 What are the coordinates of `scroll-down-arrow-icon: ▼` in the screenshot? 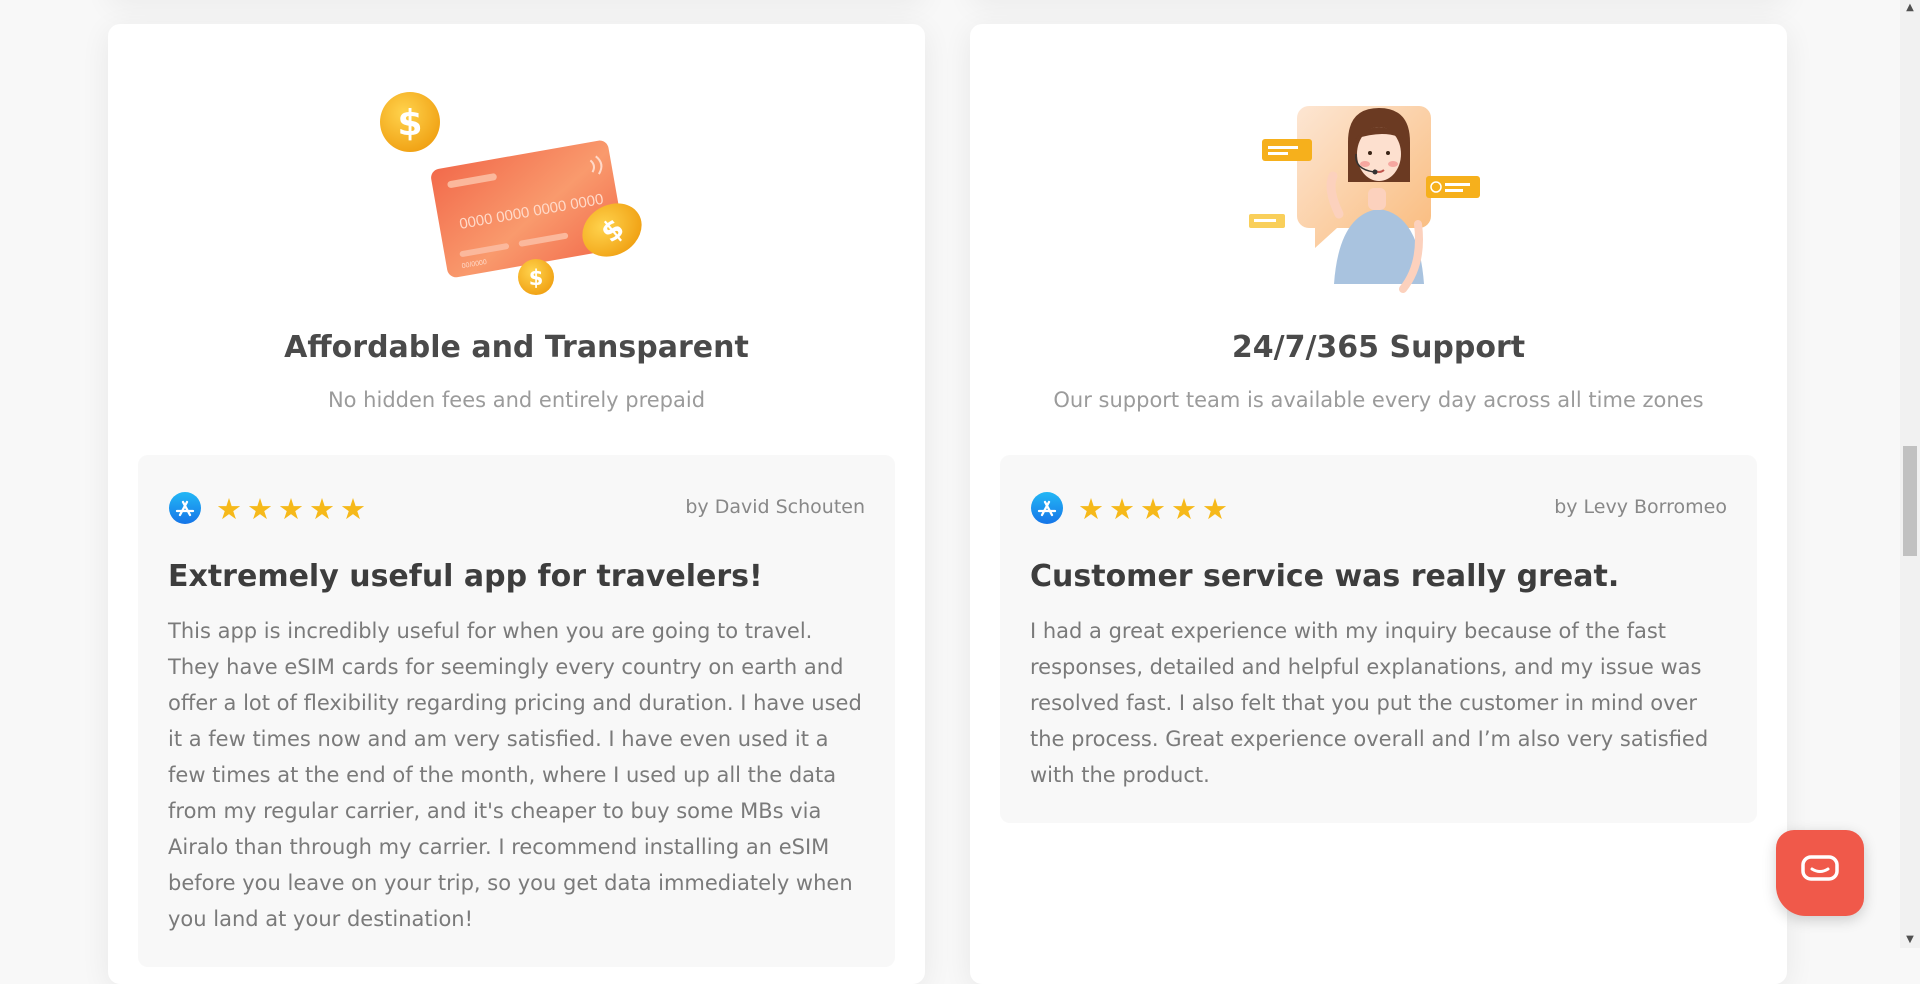 It's located at (1910, 940).